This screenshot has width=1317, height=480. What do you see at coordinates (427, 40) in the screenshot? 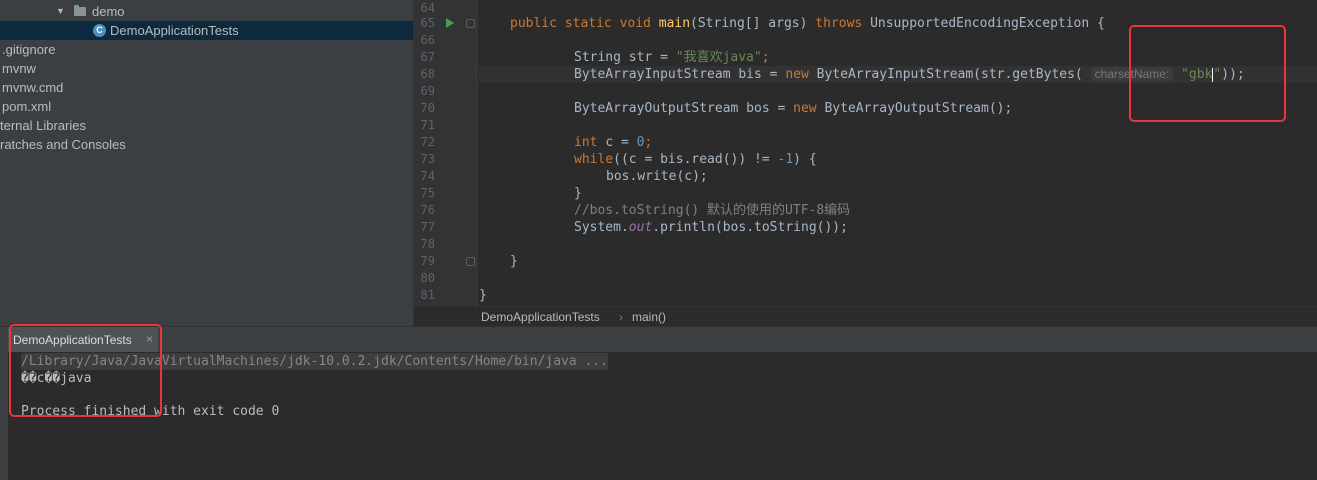
I see `line-number: 66` at bounding box center [427, 40].